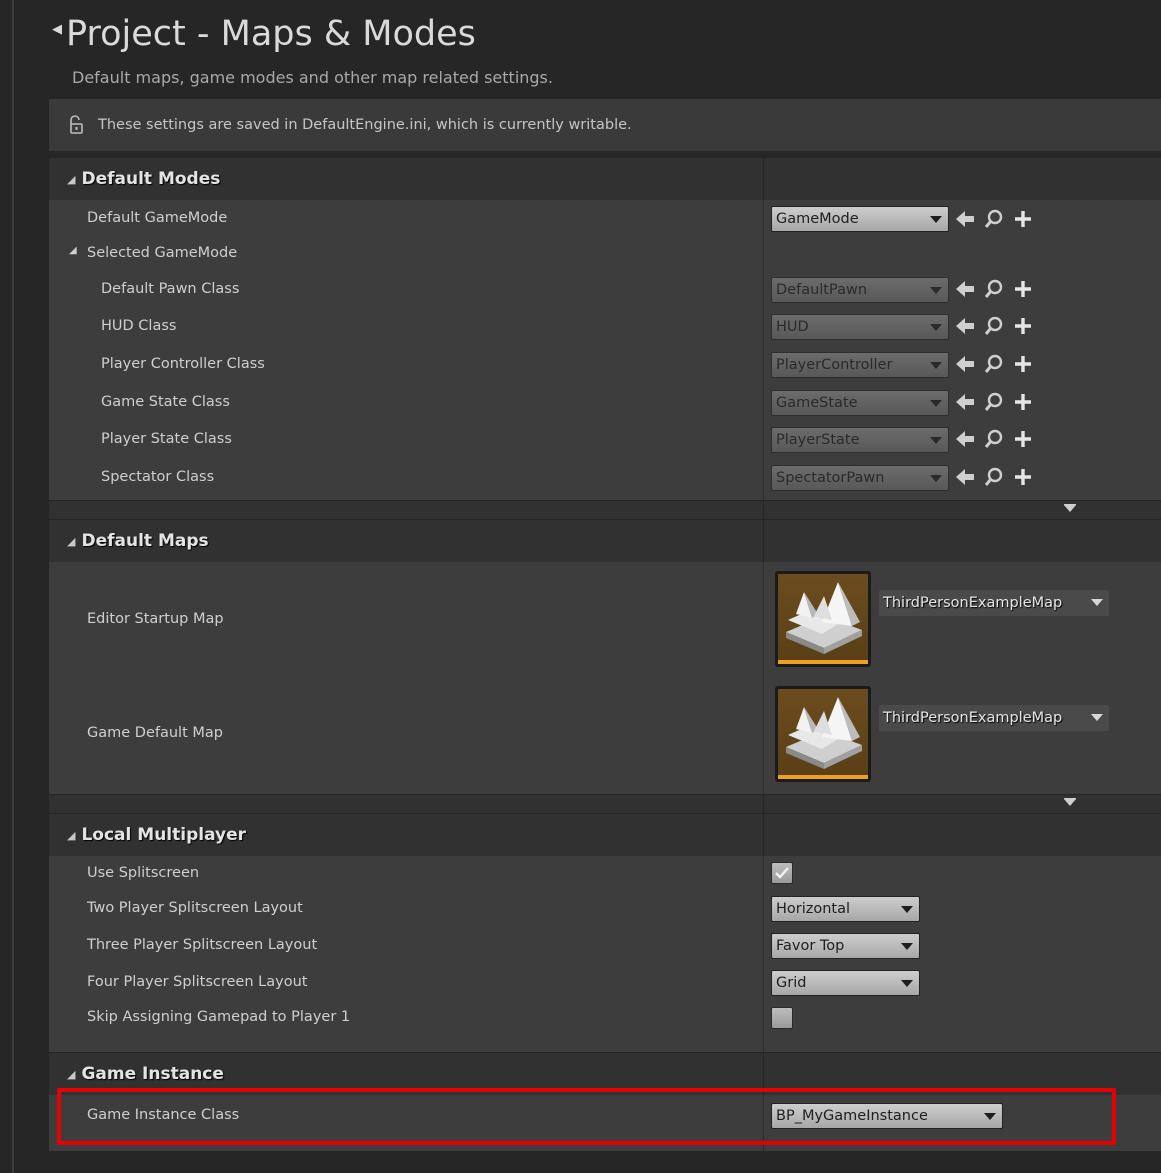 The image size is (1161, 1173). What do you see at coordinates (13, 586) in the screenshot?
I see `left-border` at bounding box center [13, 586].